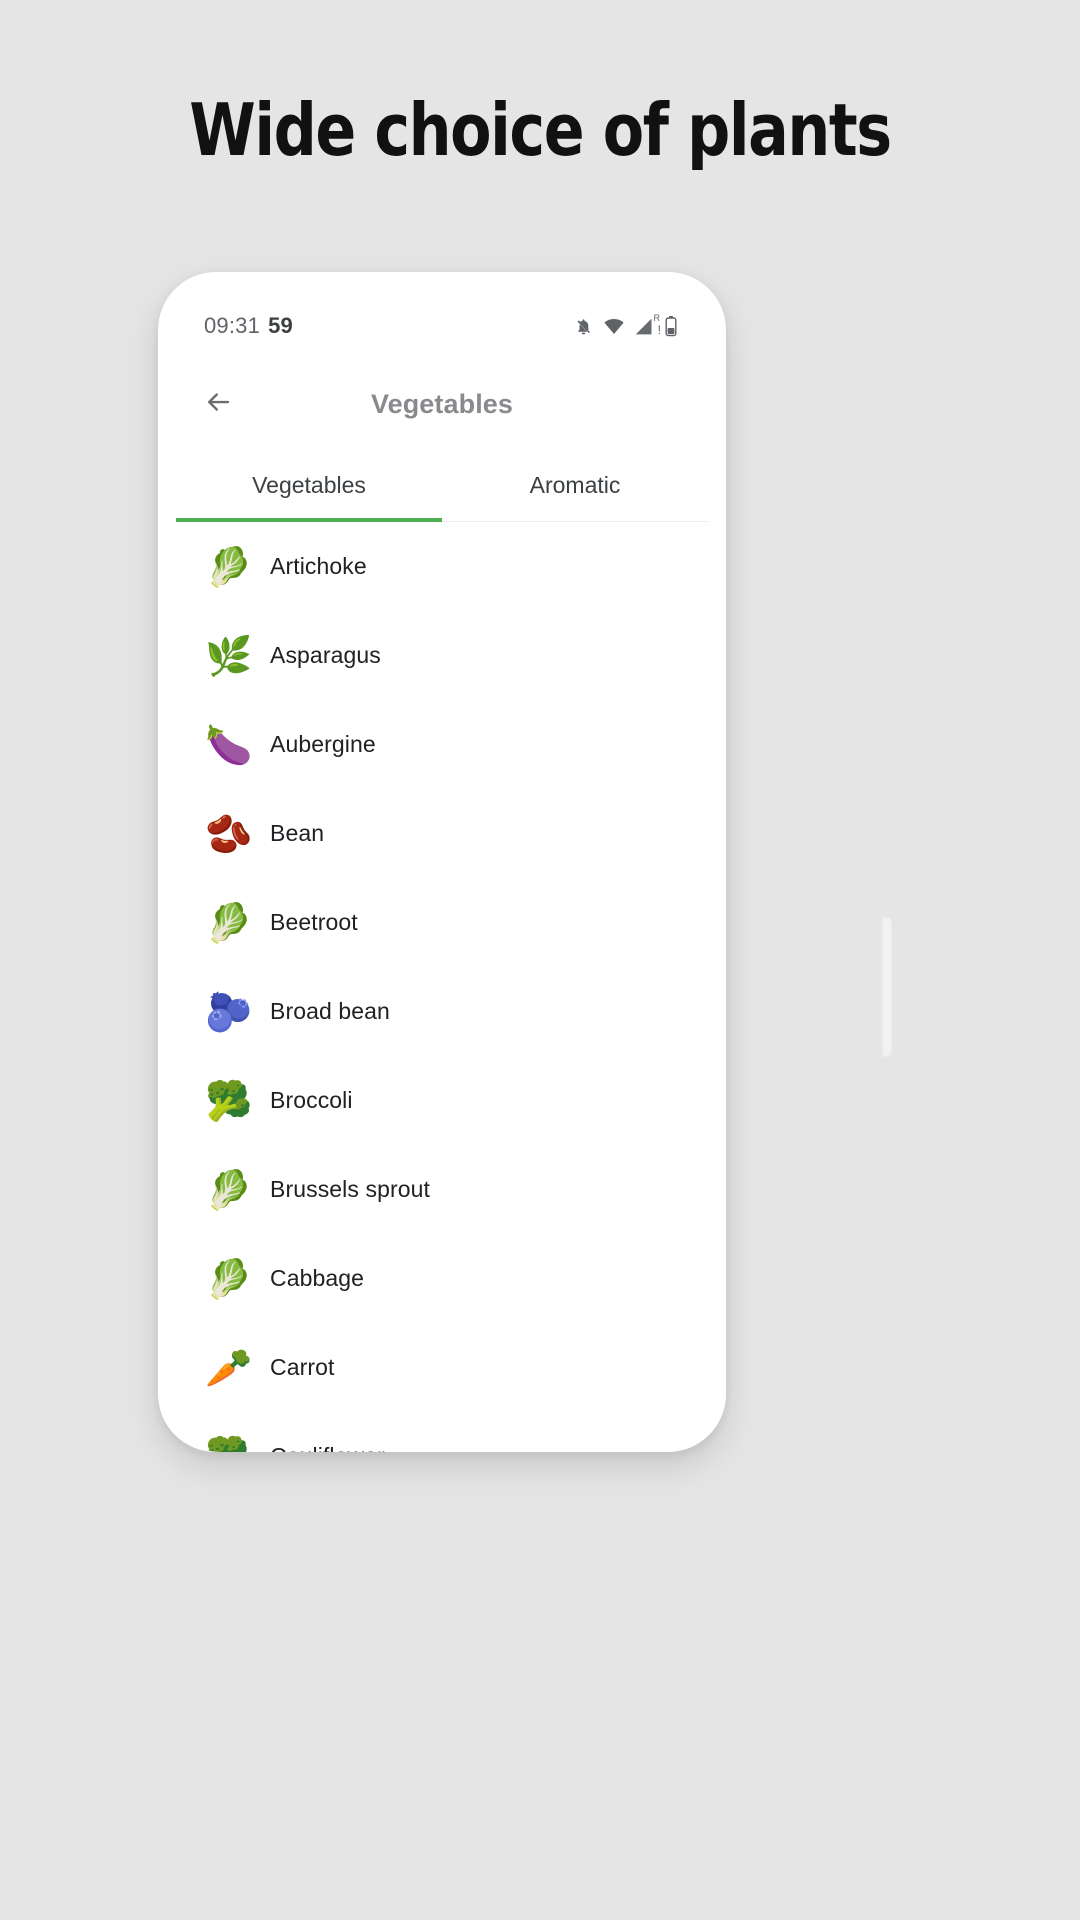 This screenshot has height=1920, width=1080. I want to click on list-item-label: Asparagus, so click(325, 655).